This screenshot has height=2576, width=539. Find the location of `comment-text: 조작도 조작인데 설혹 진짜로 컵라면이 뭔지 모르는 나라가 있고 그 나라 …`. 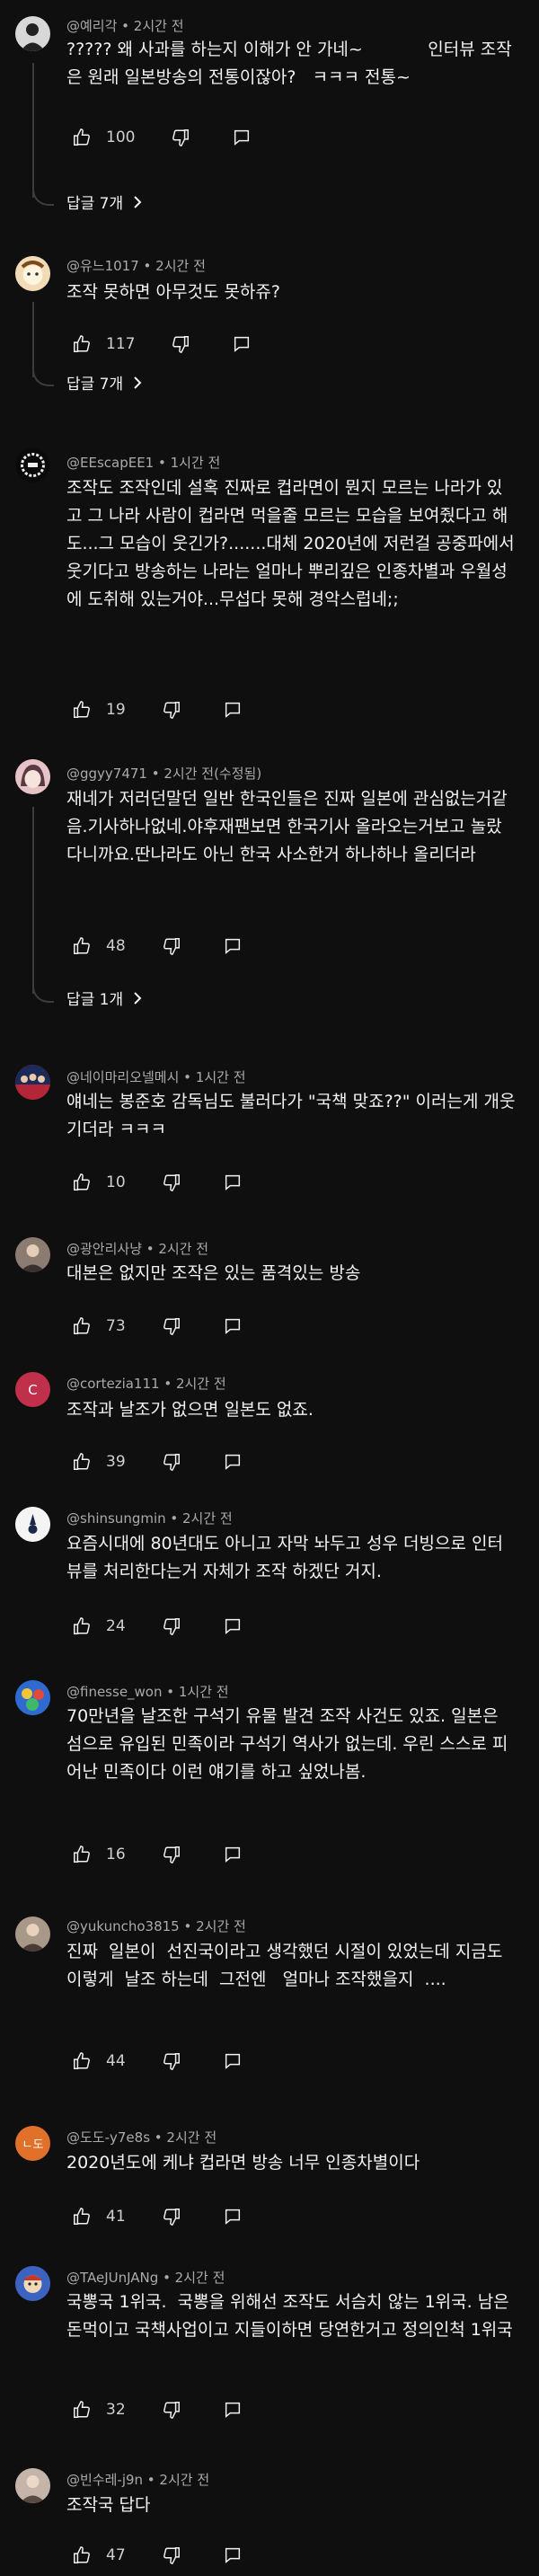

comment-text: 조작도 조작인데 설혹 진짜로 컵라면이 뭔지 모르는 나라가 있고 그 나라 … is located at coordinates (293, 543).